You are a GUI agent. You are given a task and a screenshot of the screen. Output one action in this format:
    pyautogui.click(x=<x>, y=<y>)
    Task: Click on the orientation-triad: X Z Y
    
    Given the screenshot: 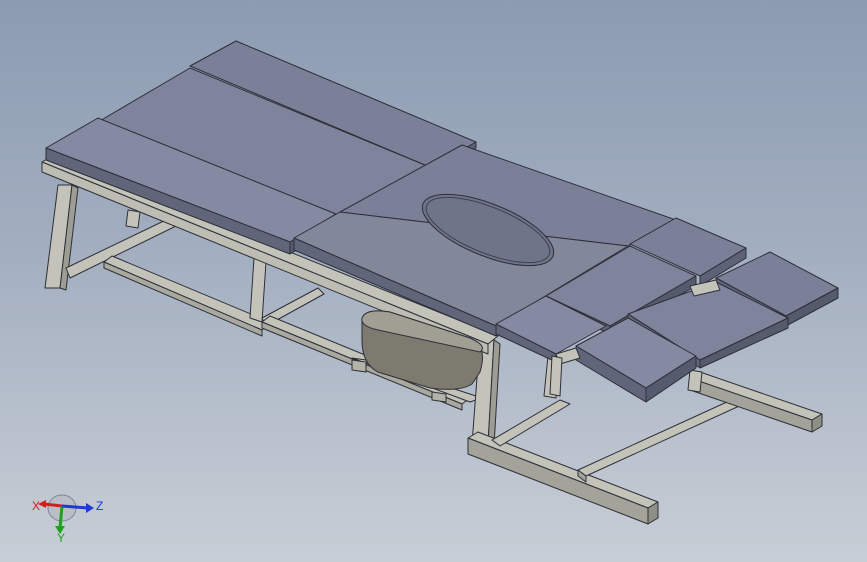 What is the action you would take?
    pyautogui.click(x=70, y=516)
    